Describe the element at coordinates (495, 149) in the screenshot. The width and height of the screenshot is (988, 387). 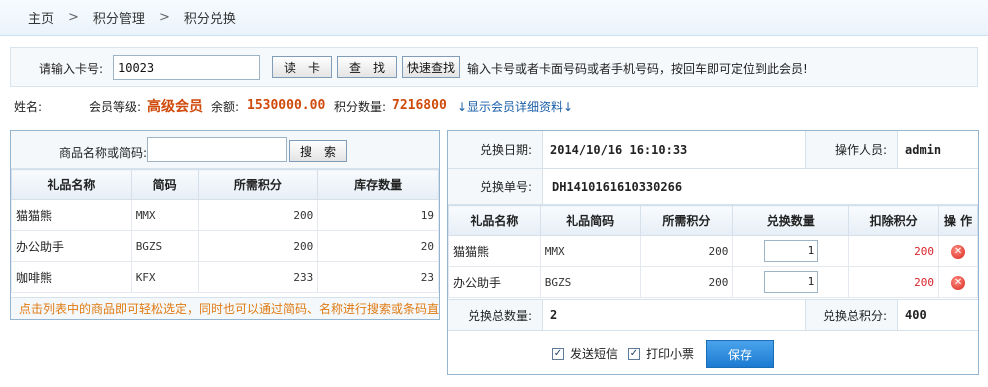
I see `exchange-date-label: 兑换日期:` at that location.